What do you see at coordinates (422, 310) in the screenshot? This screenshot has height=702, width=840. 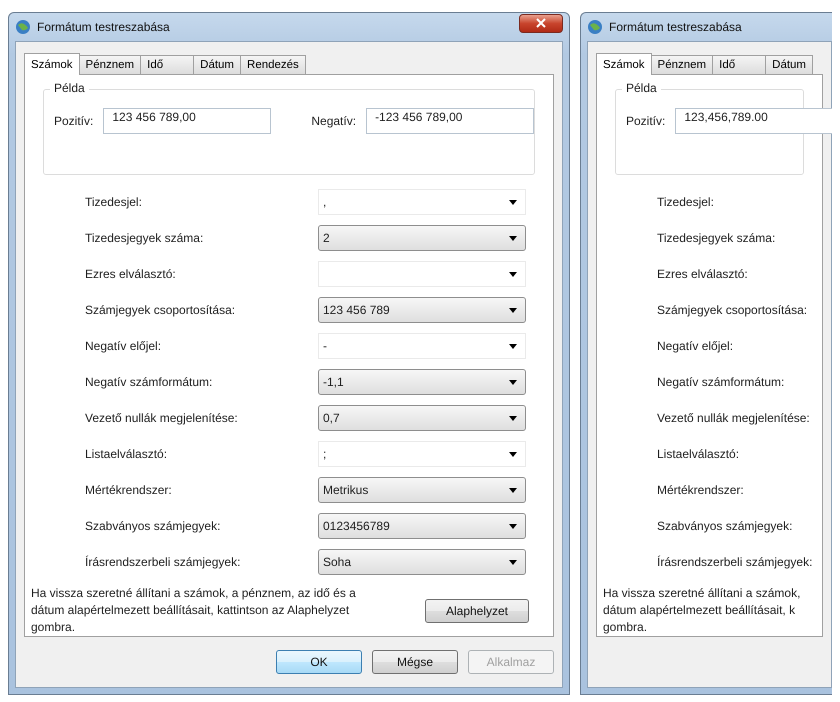 I see `dropdown: 123 456 789` at bounding box center [422, 310].